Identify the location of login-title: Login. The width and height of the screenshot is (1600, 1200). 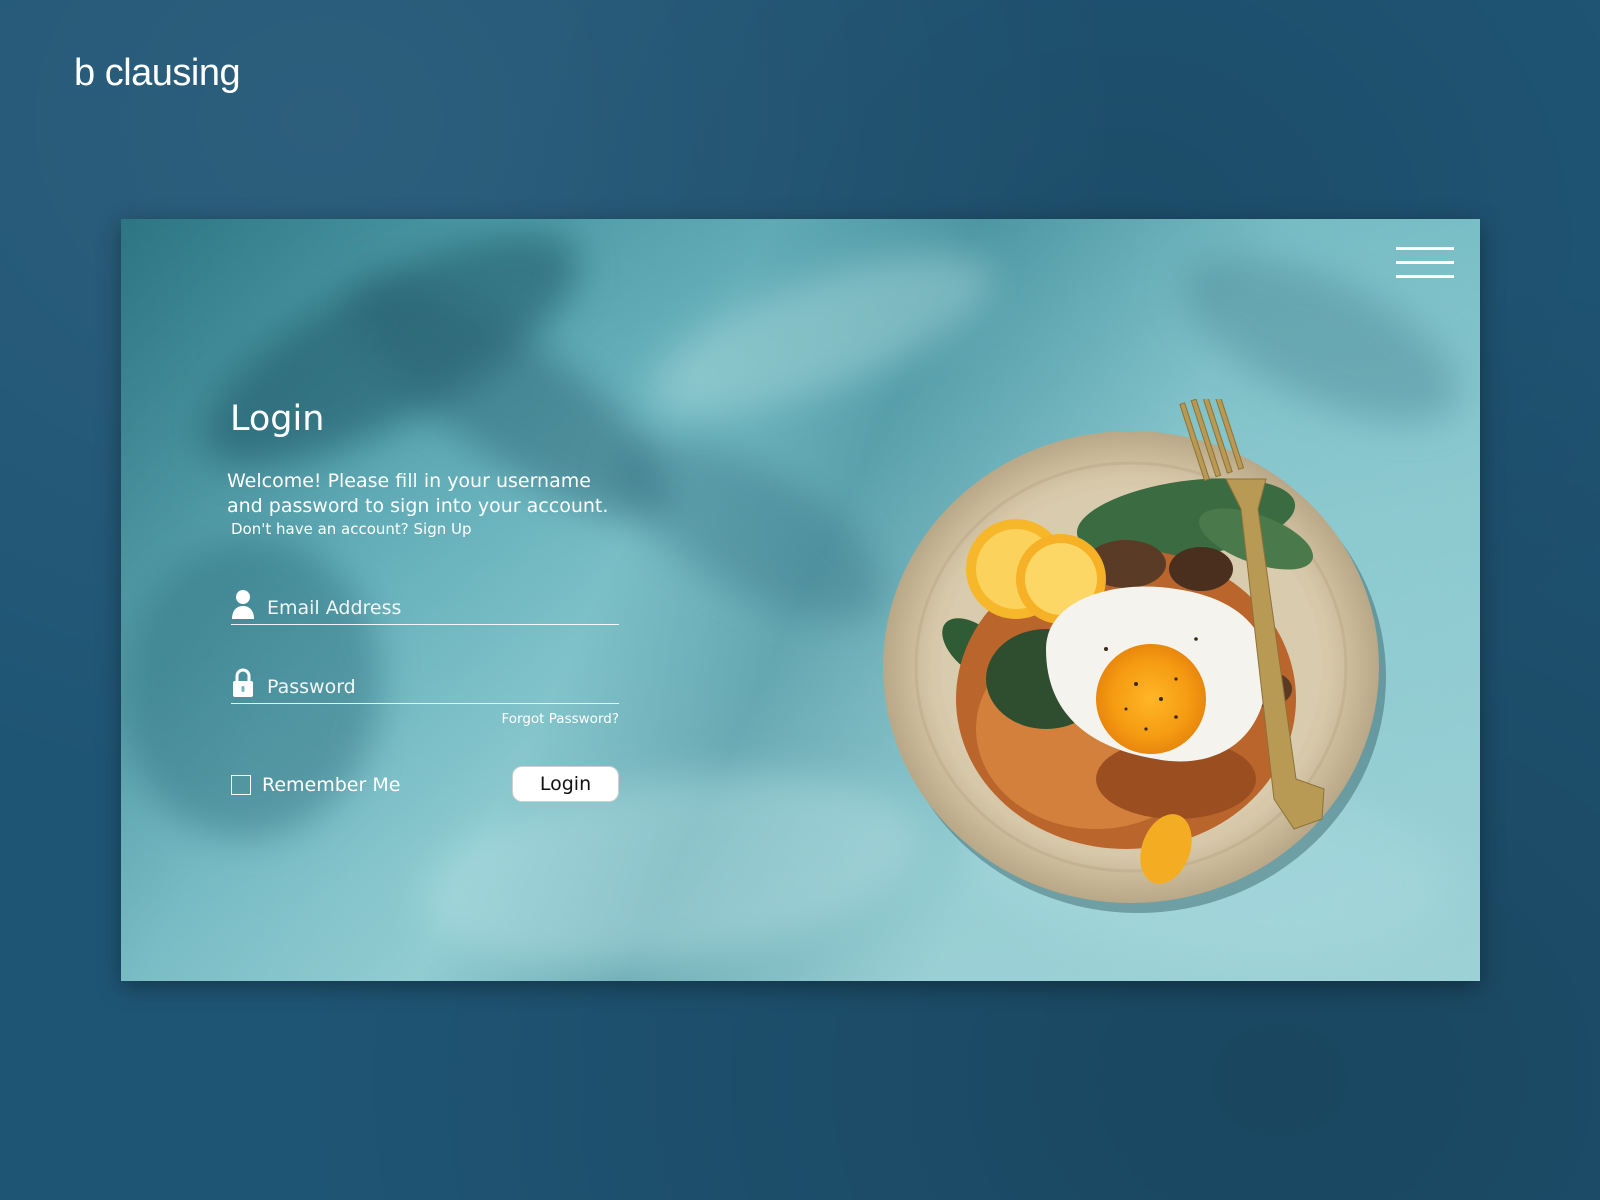
(277, 419).